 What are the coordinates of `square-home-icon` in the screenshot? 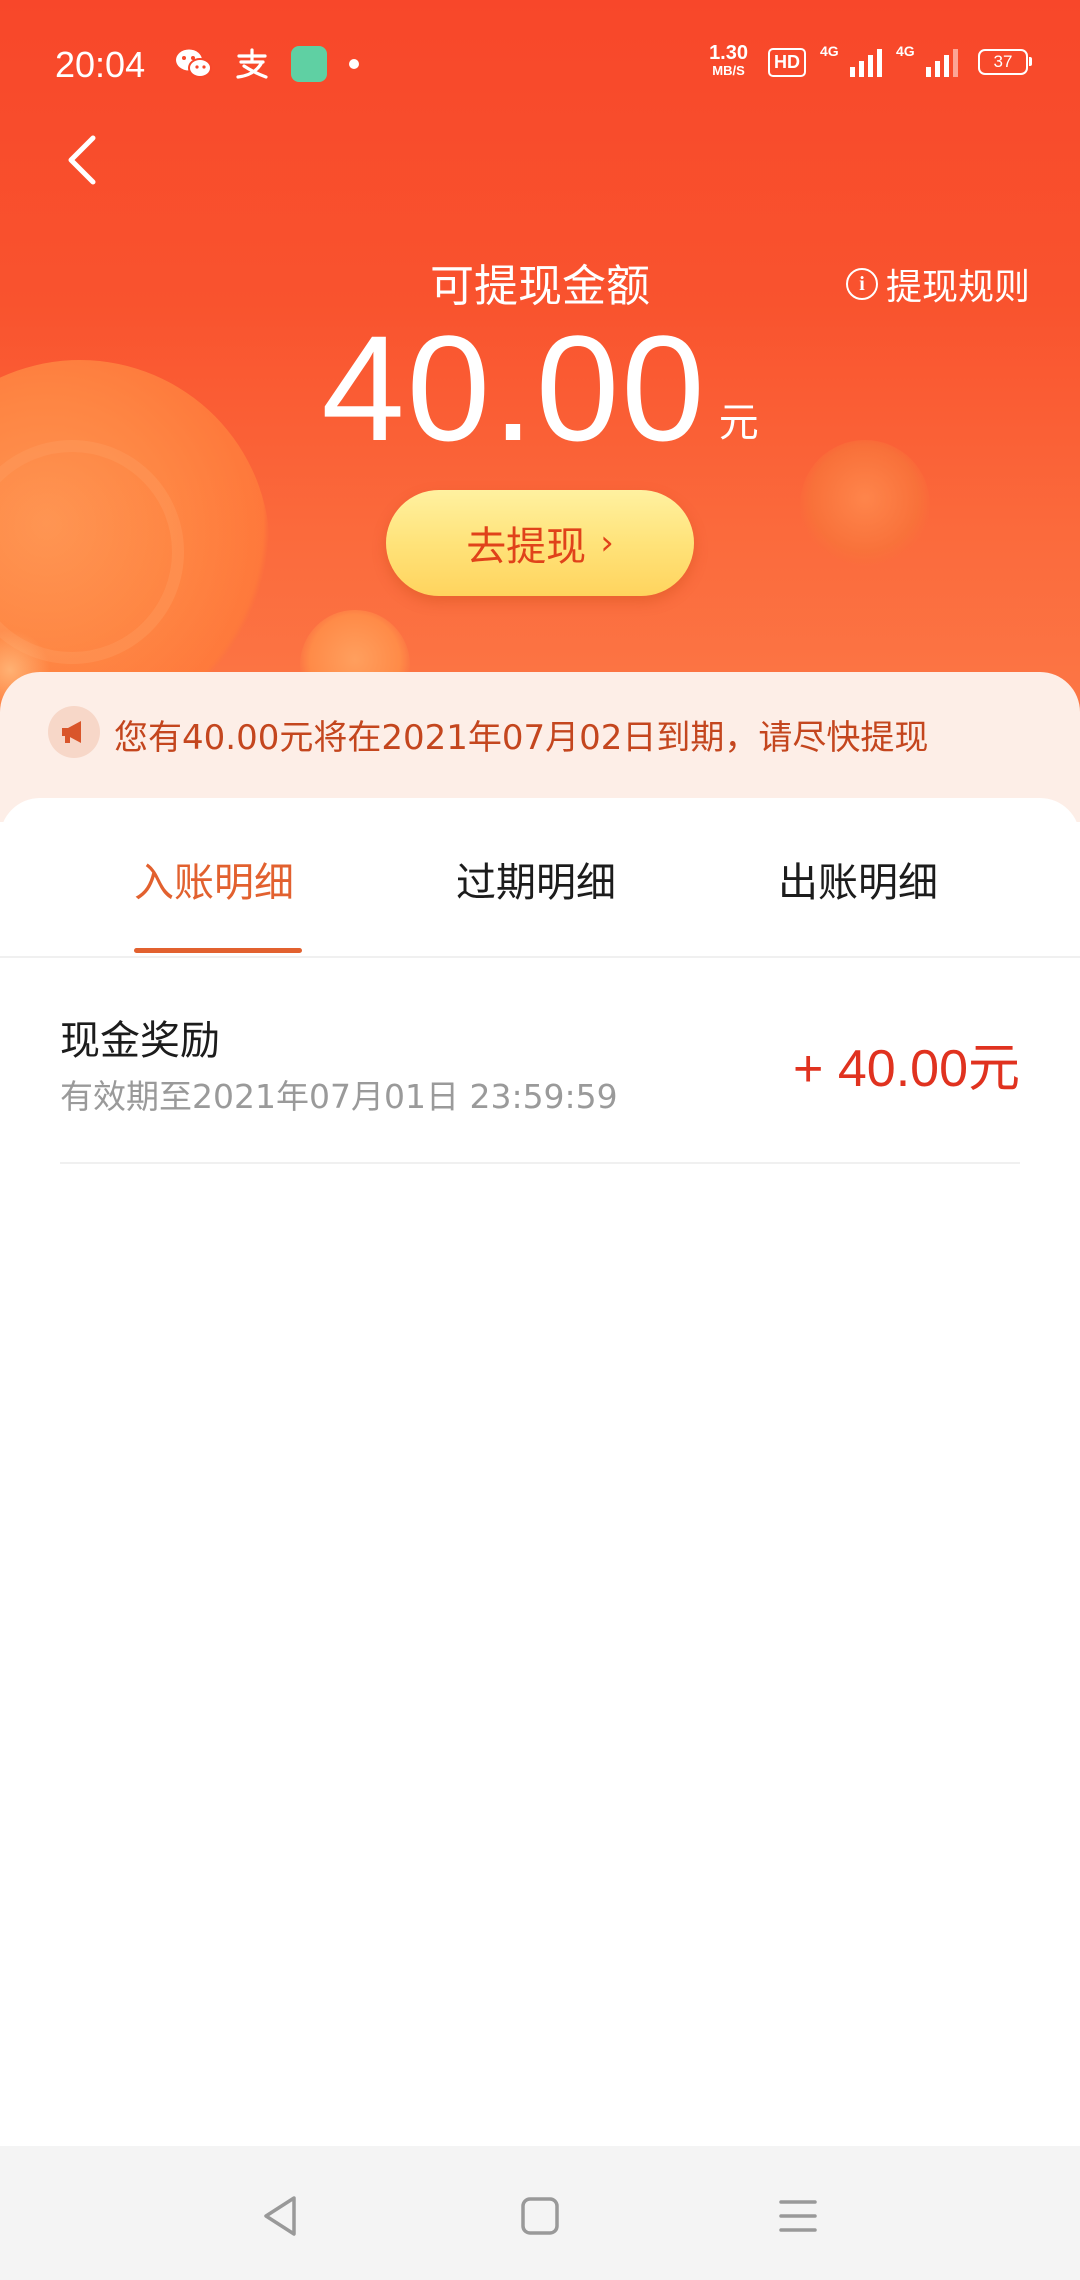 It's located at (540, 2216).